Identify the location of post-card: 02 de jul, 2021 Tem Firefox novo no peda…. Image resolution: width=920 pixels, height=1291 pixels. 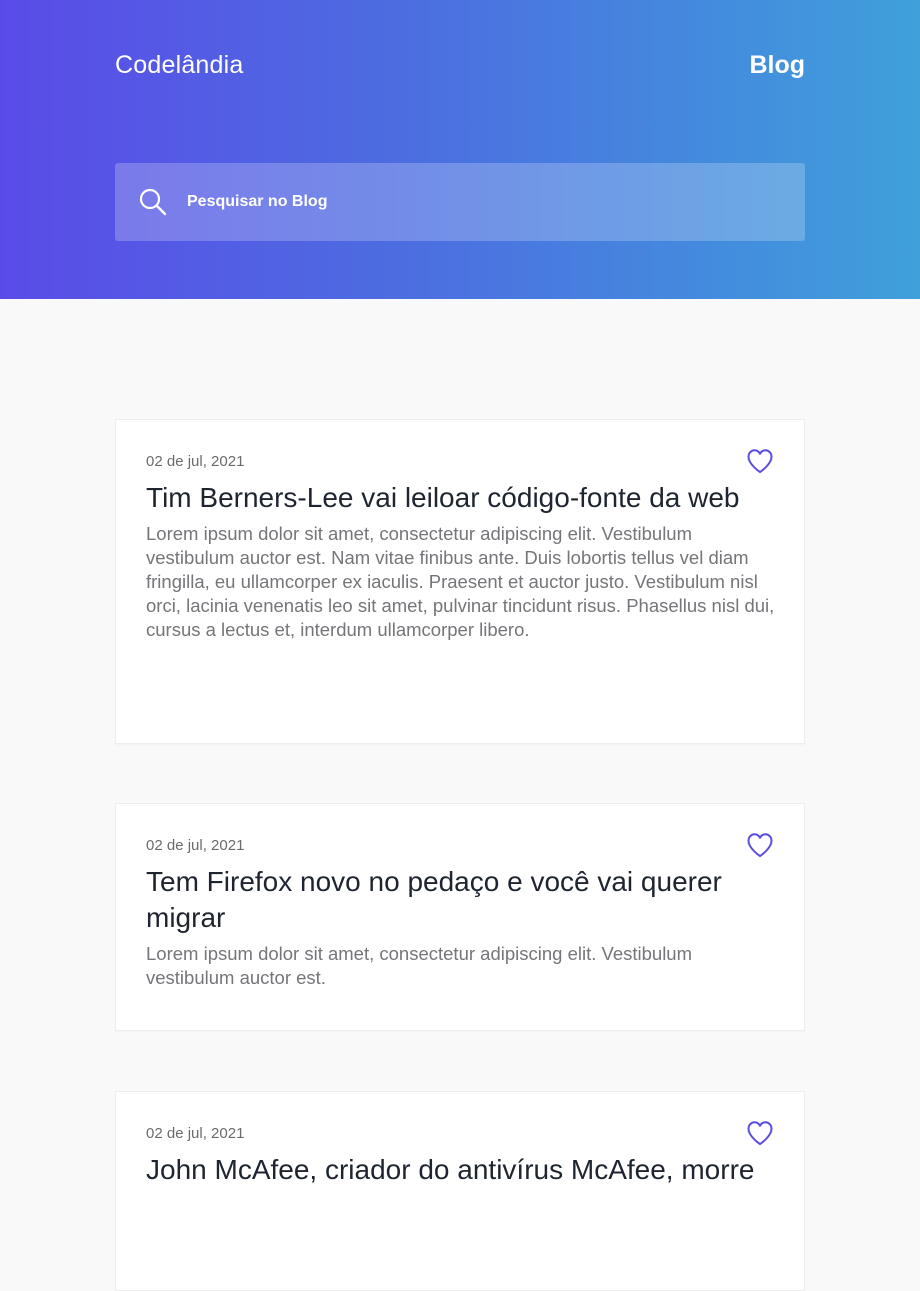
(460, 917).